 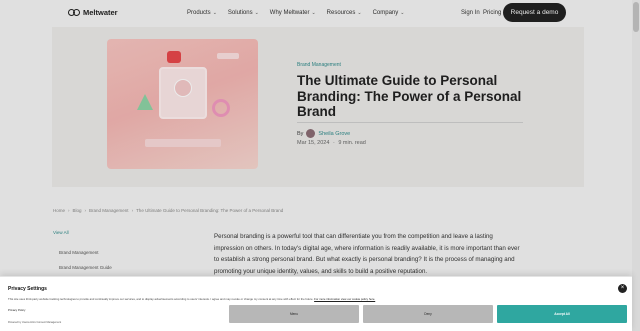 I want to click on by-label: By, so click(x=300, y=133).